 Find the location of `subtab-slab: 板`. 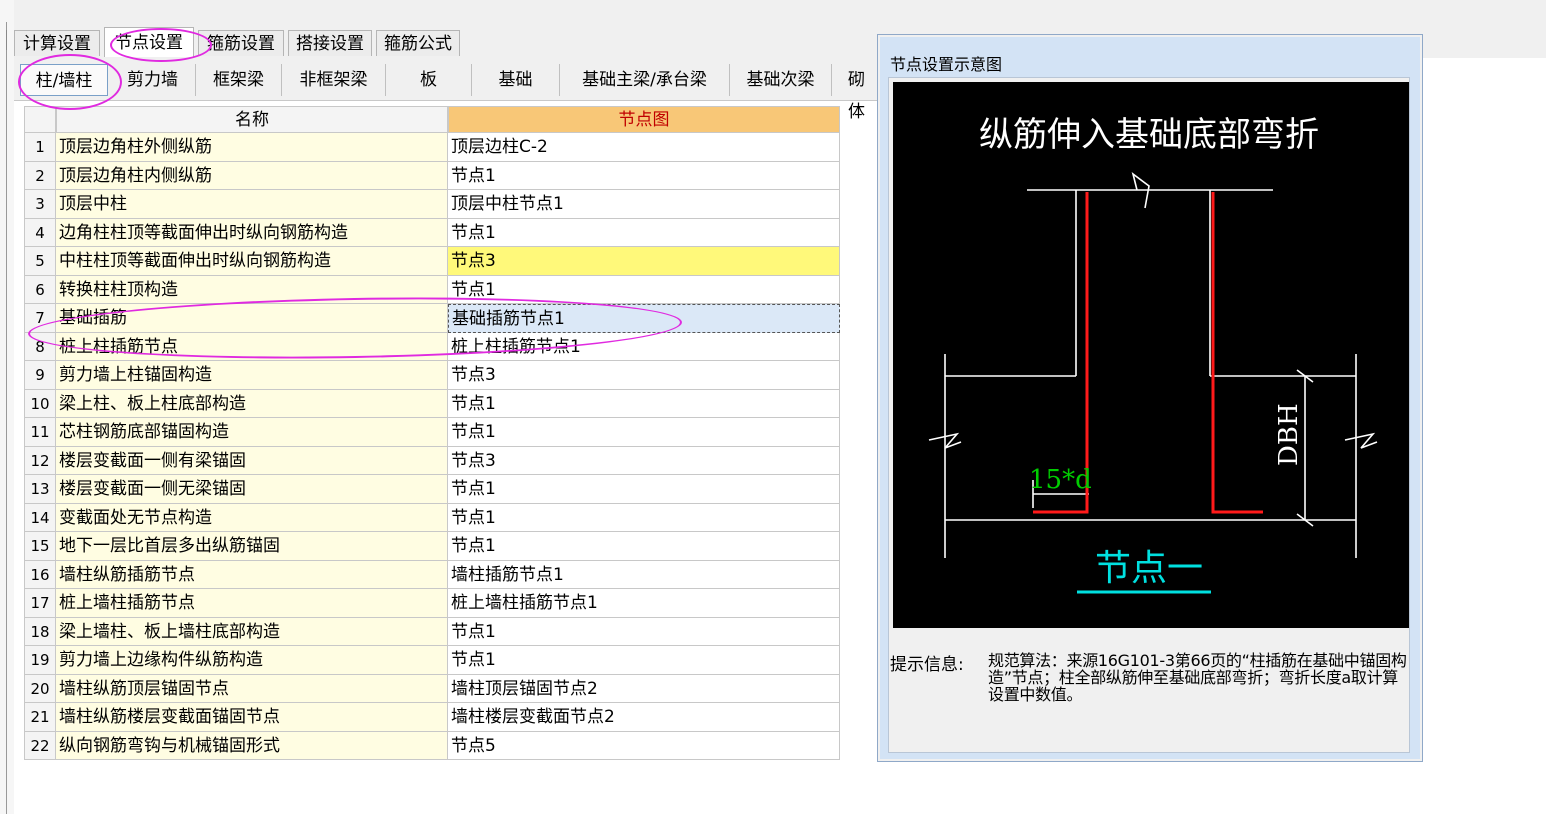

subtab-slab: 板 is located at coordinates (429, 80).